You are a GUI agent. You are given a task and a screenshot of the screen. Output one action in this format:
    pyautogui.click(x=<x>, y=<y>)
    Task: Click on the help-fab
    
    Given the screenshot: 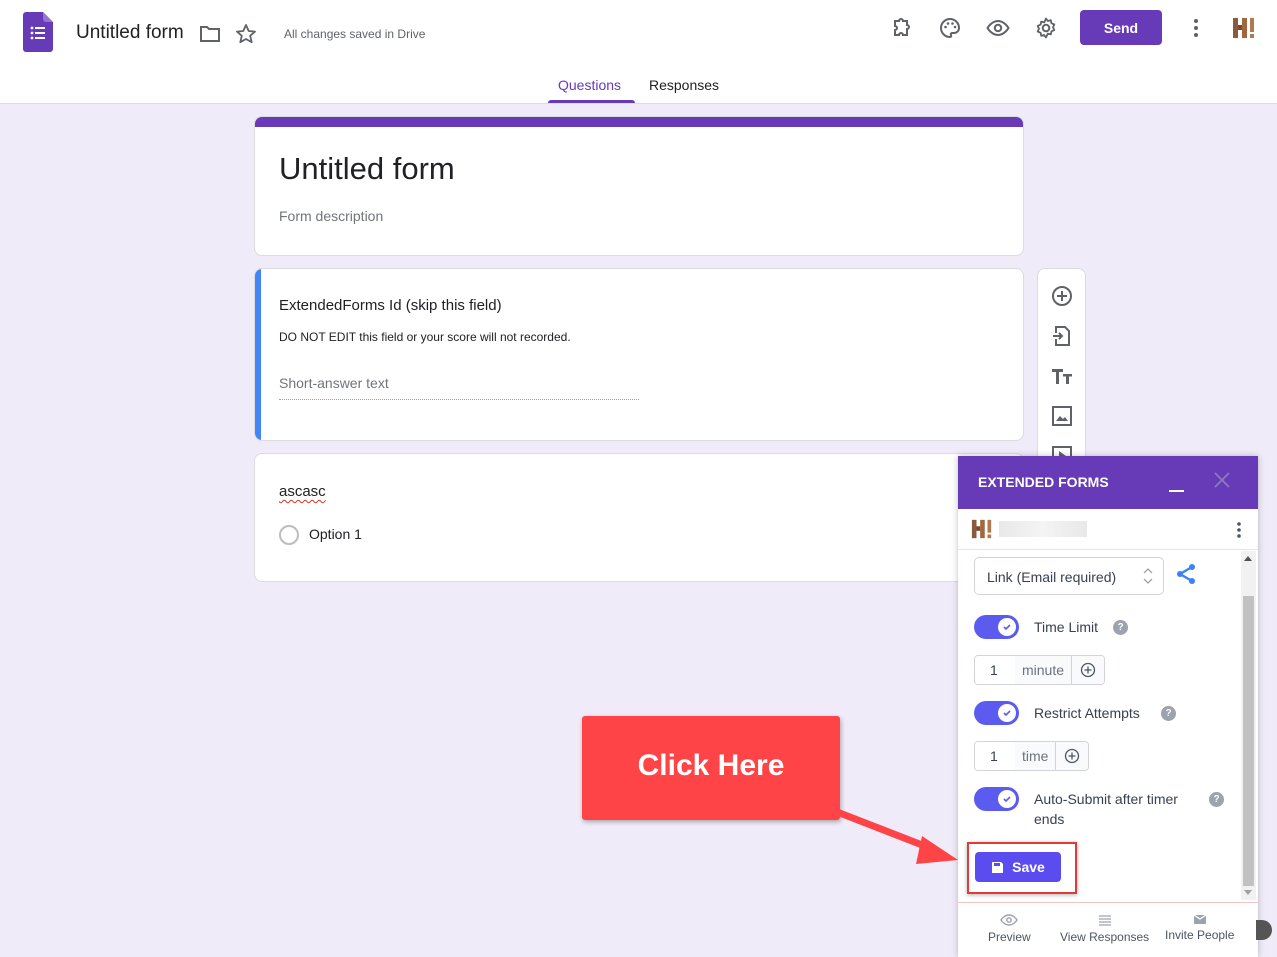 What is the action you would take?
    pyautogui.click(x=1264, y=930)
    